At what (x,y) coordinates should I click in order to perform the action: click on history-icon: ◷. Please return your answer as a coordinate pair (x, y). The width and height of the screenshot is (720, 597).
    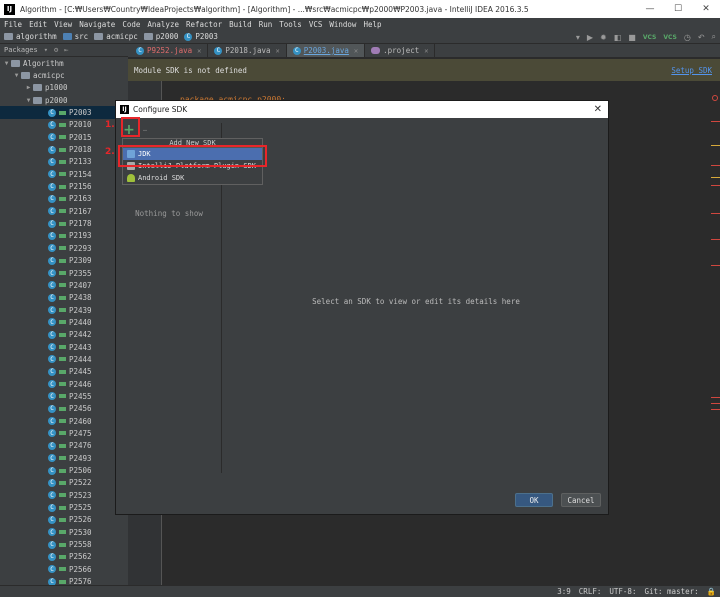
    Looking at the image, I should click on (687, 37).